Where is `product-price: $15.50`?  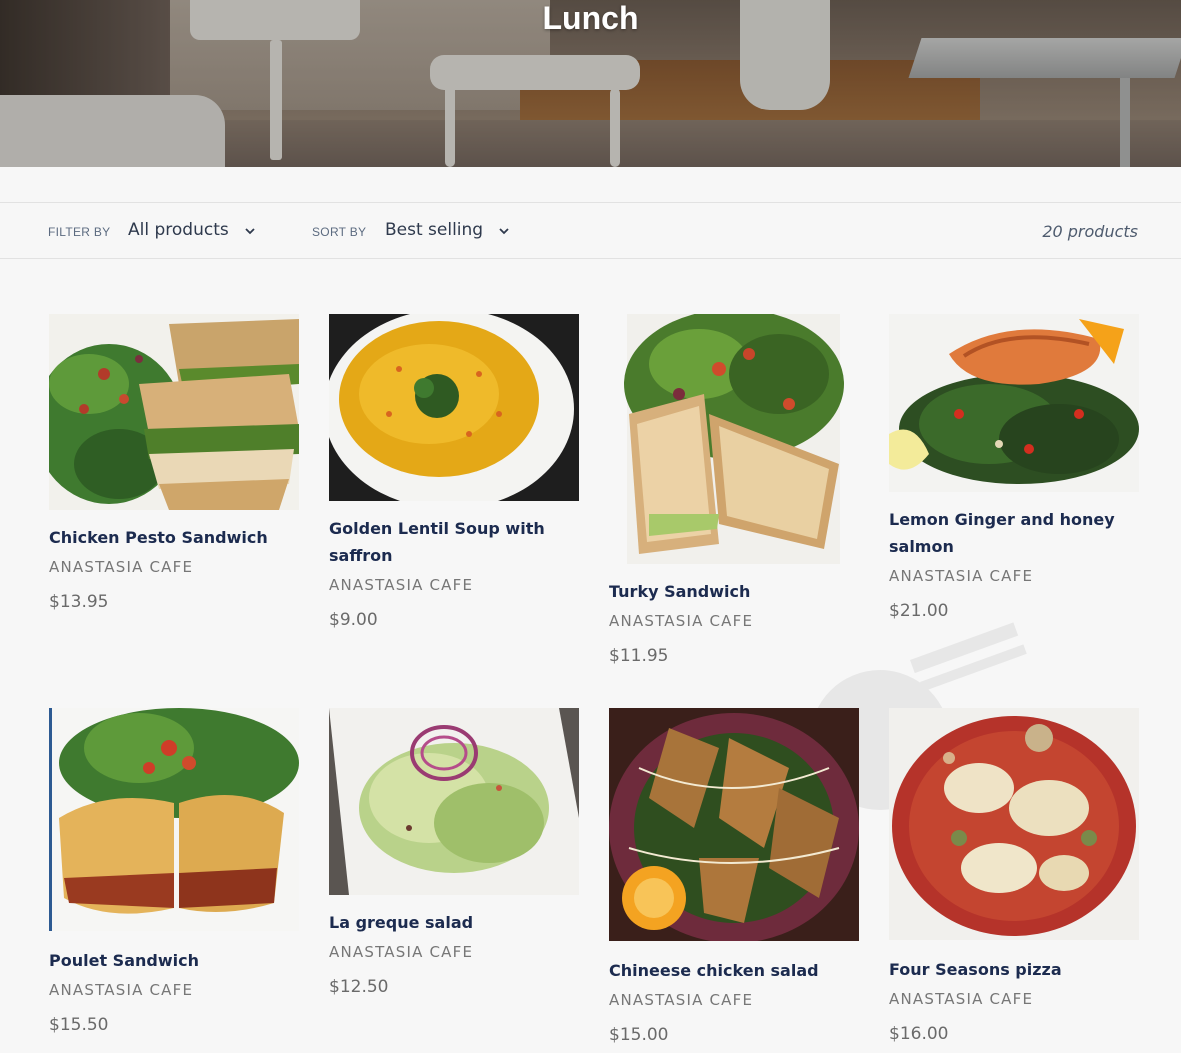
product-price: $15.50 is located at coordinates (79, 1025).